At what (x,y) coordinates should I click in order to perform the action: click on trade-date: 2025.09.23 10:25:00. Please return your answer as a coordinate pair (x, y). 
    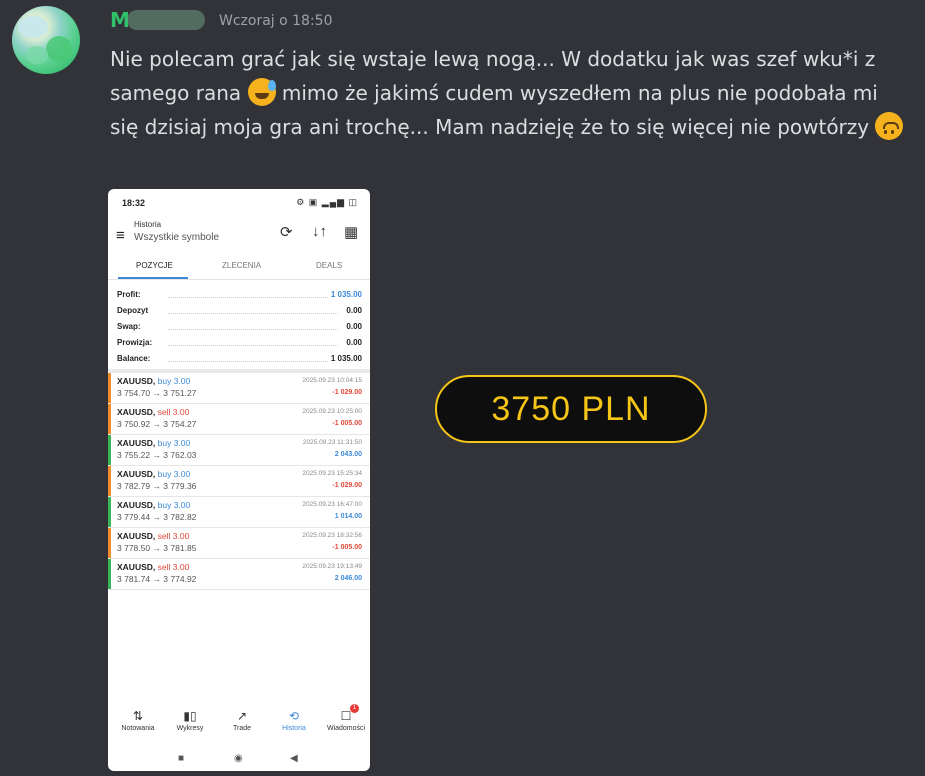
    Looking at the image, I should click on (332, 411).